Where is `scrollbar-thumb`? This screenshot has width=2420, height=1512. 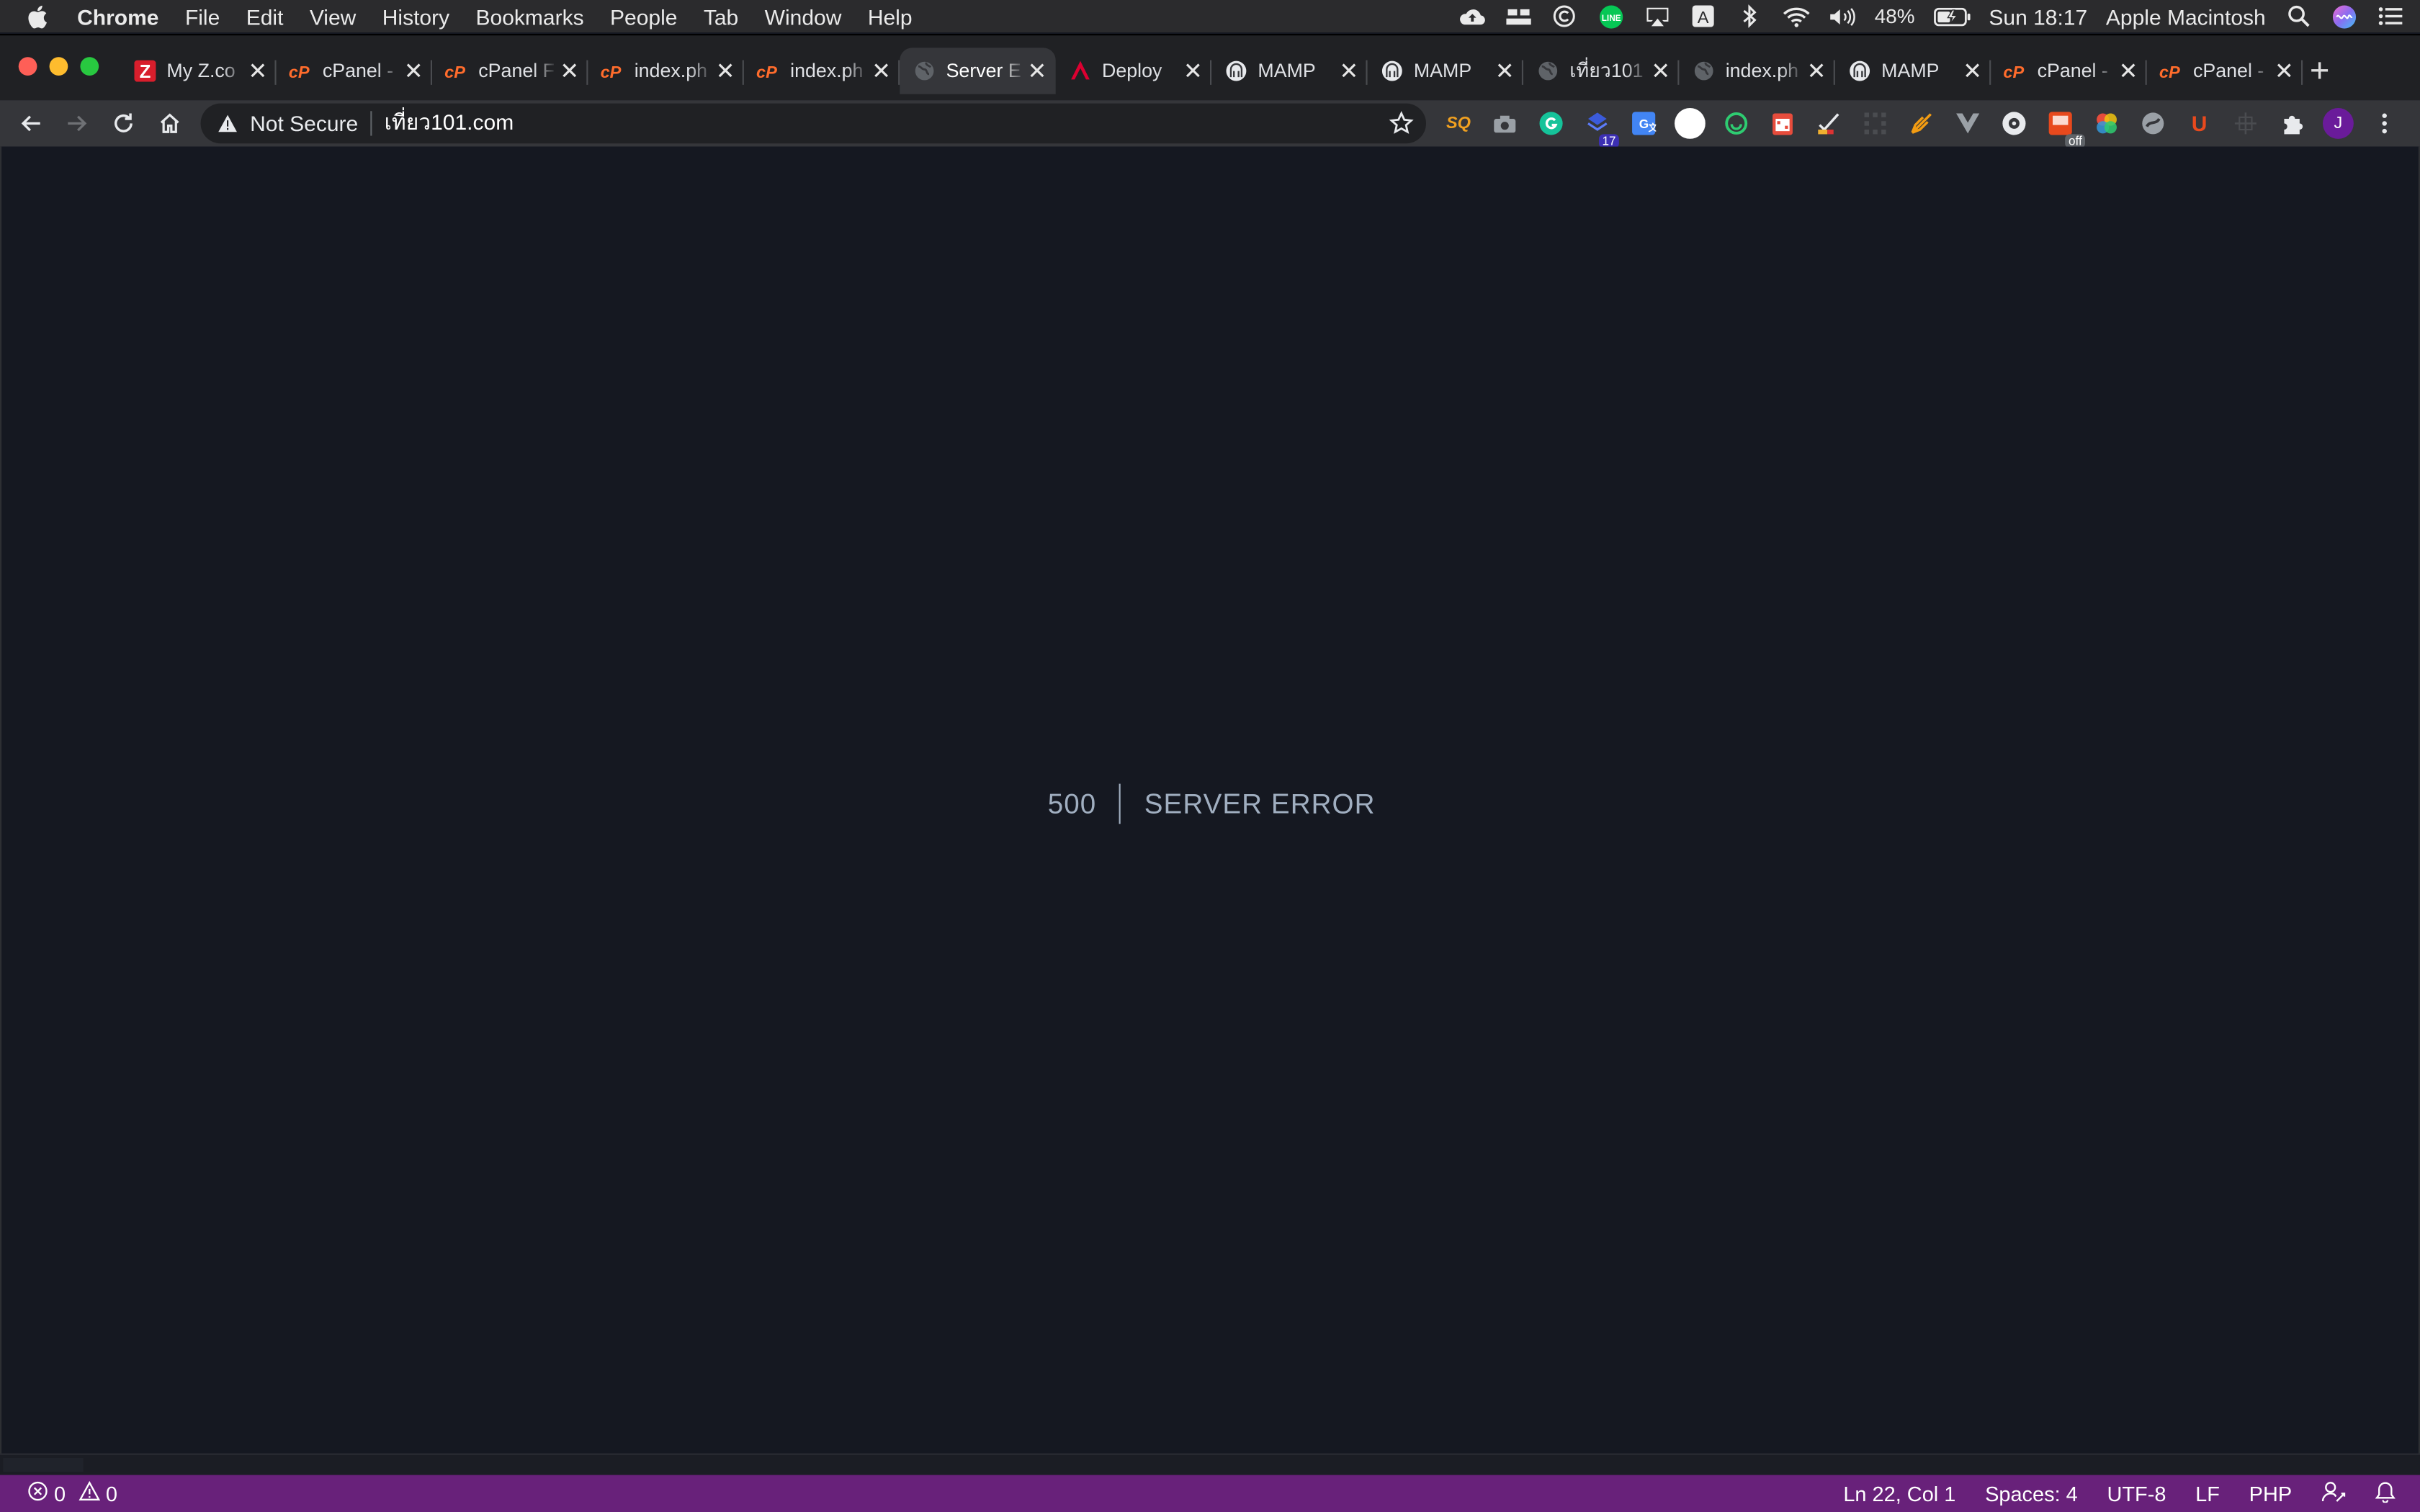 scrollbar-thumb is located at coordinates (43, 1464).